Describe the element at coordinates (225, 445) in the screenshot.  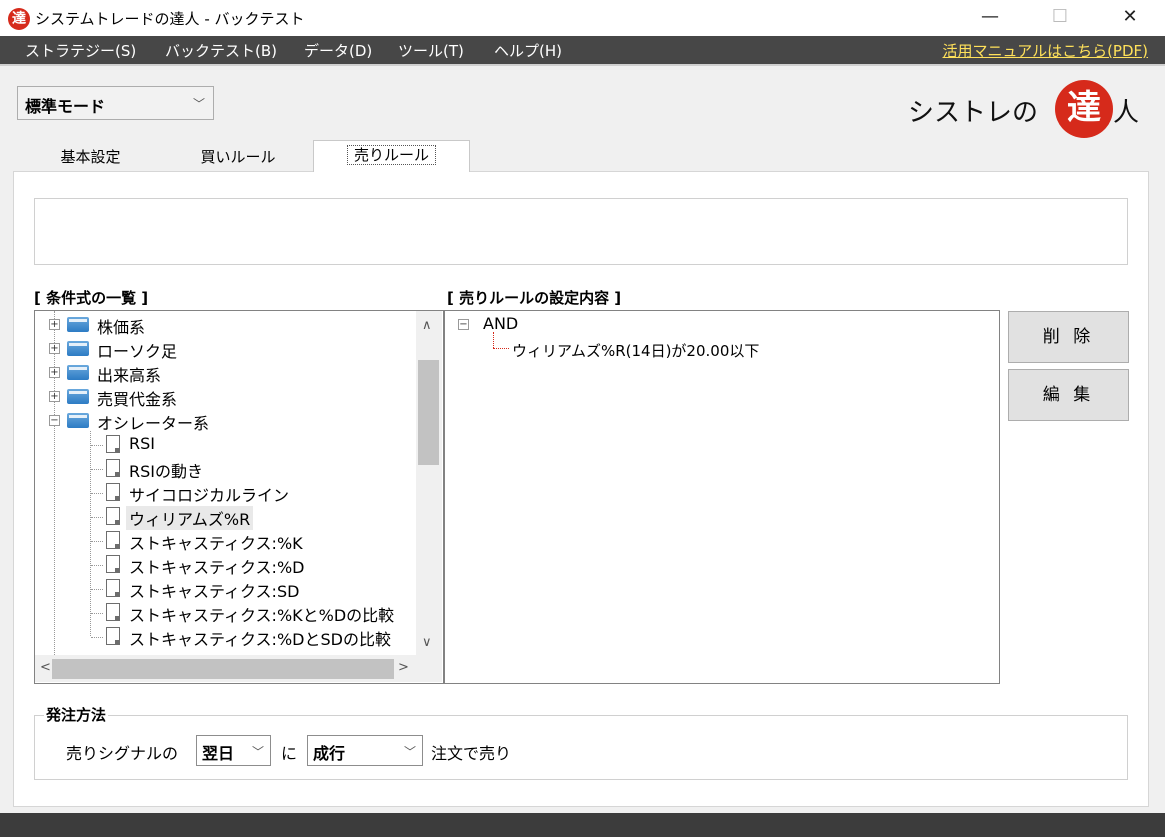
I see `tree-item-rsi: RSI` at that location.